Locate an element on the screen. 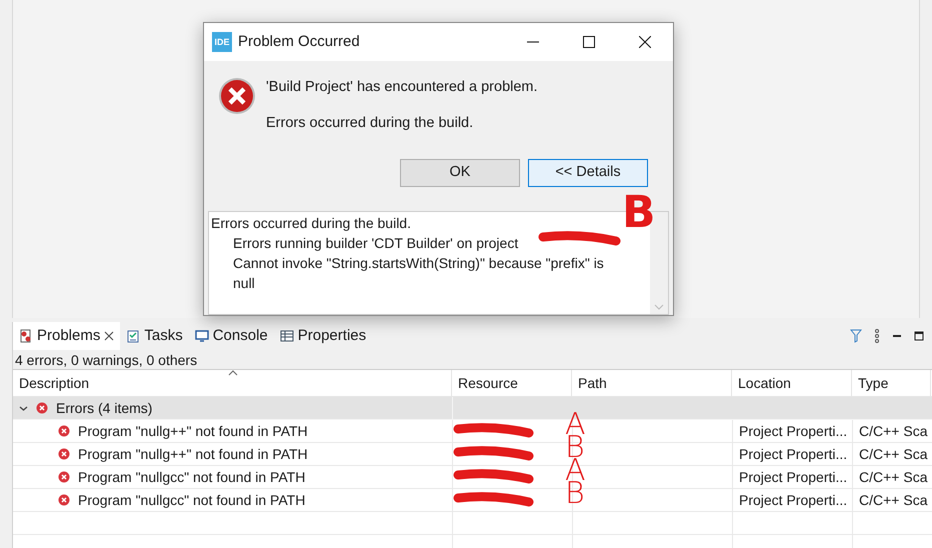 The height and width of the screenshot is (548, 932). dialog-button: OK is located at coordinates (460, 172).